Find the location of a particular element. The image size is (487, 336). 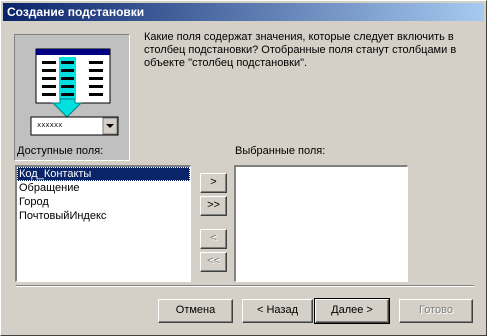

remove-all-fields-button: << is located at coordinates (213, 262).